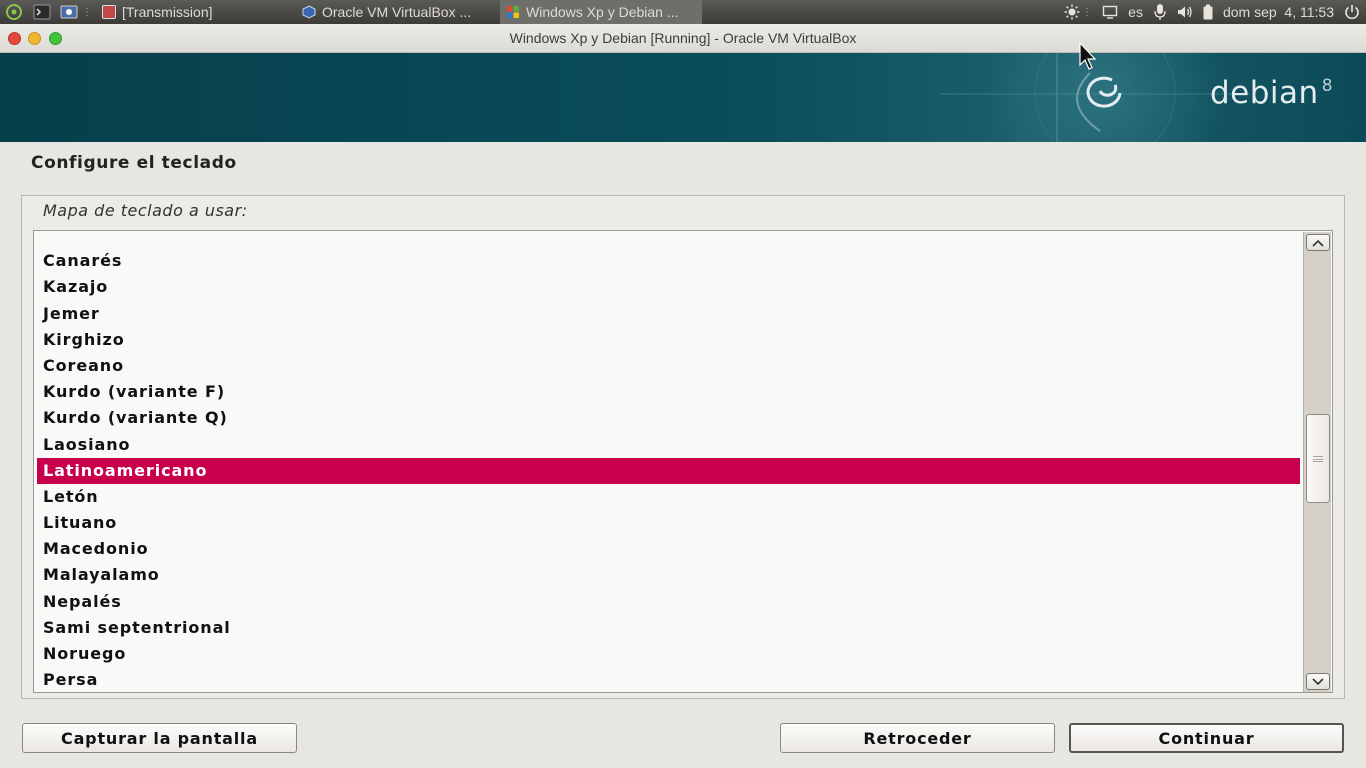  I want to click on list-item: Kirghizo, so click(667, 340).